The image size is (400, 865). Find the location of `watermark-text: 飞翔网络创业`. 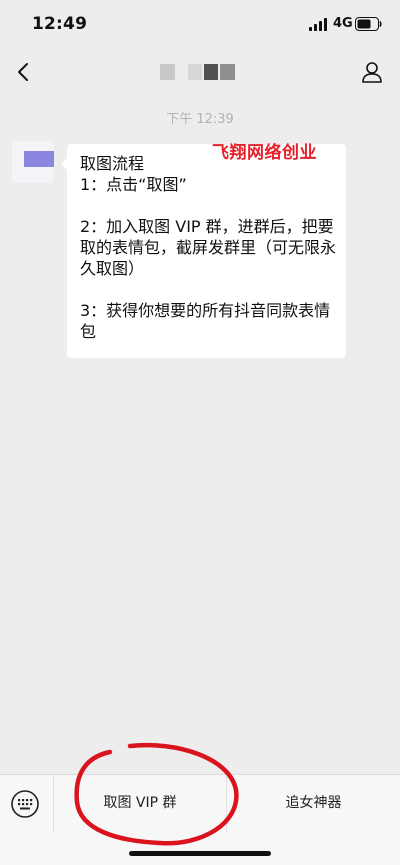

watermark-text: 飞翔网络创业 is located at coordinates (264, 153).